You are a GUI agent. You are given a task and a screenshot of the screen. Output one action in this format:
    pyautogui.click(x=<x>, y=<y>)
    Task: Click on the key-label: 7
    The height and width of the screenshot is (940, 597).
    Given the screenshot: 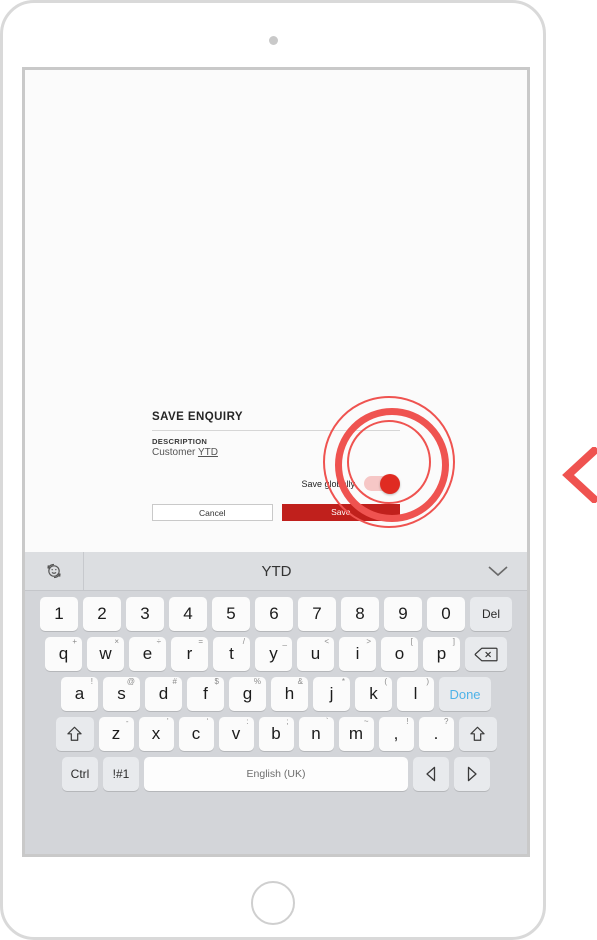 What is the action you would take?
    pyautogui.click(x=317, y=613)
    